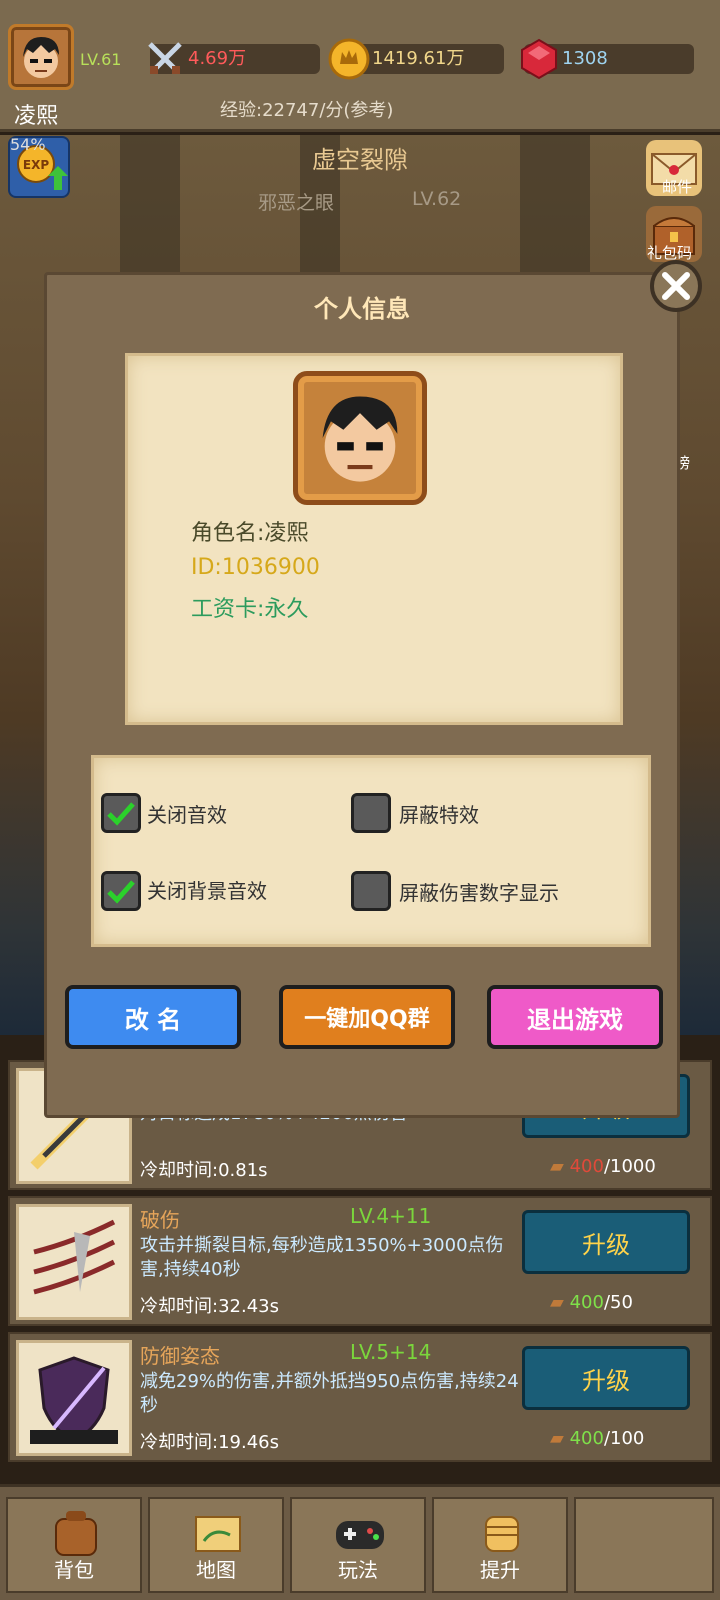 This screenshot has height=1600, width=720. What do you see at coordinates (187, 815) in the screenshot?
I see `option-label: 关闭音效` at bounding box center [187, 815].